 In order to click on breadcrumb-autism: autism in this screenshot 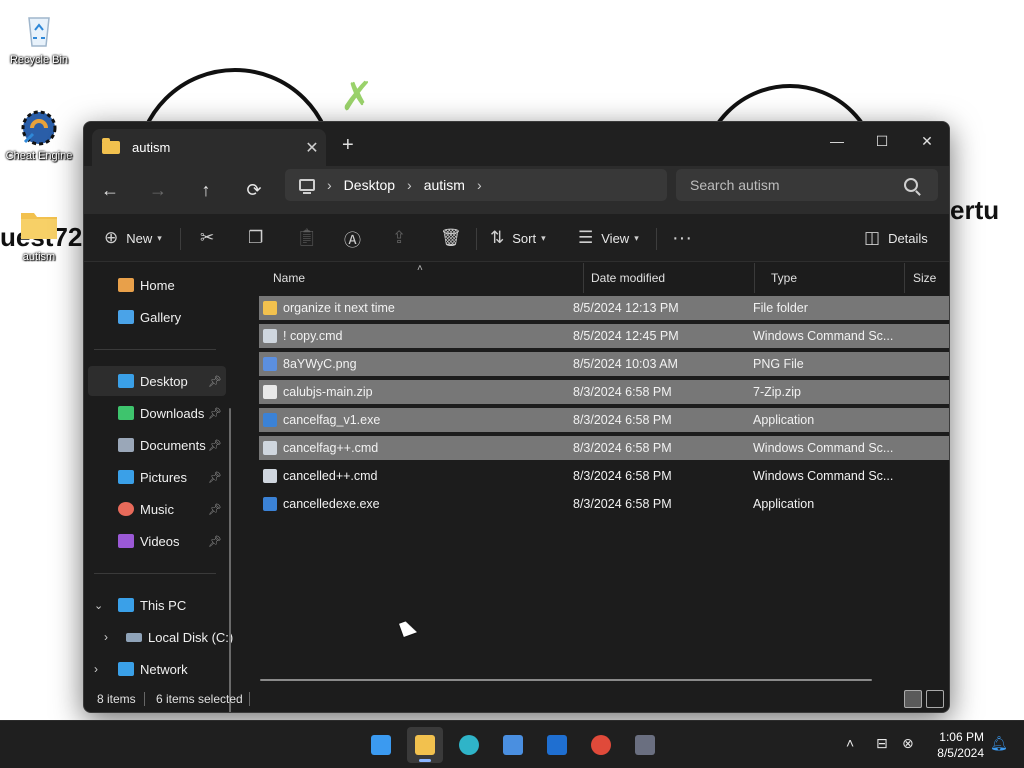, I will do `click(444, 185)`.